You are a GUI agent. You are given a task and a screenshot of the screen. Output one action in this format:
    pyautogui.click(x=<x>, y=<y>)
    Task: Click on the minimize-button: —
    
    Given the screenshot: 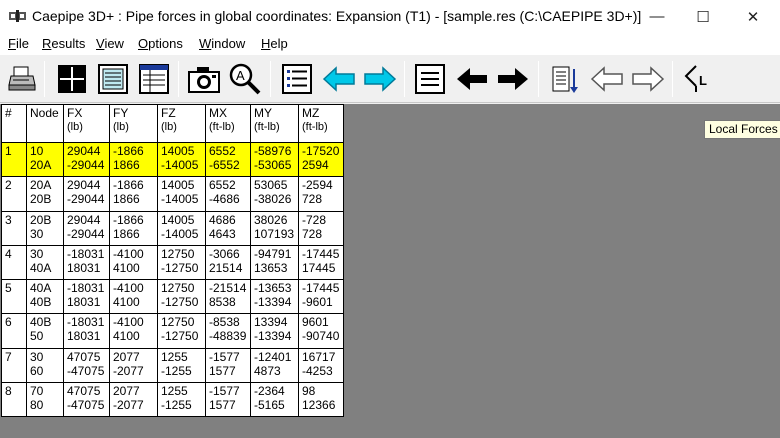 What is the action you would take?
    pyautogui.click(x=657, y=16)
    